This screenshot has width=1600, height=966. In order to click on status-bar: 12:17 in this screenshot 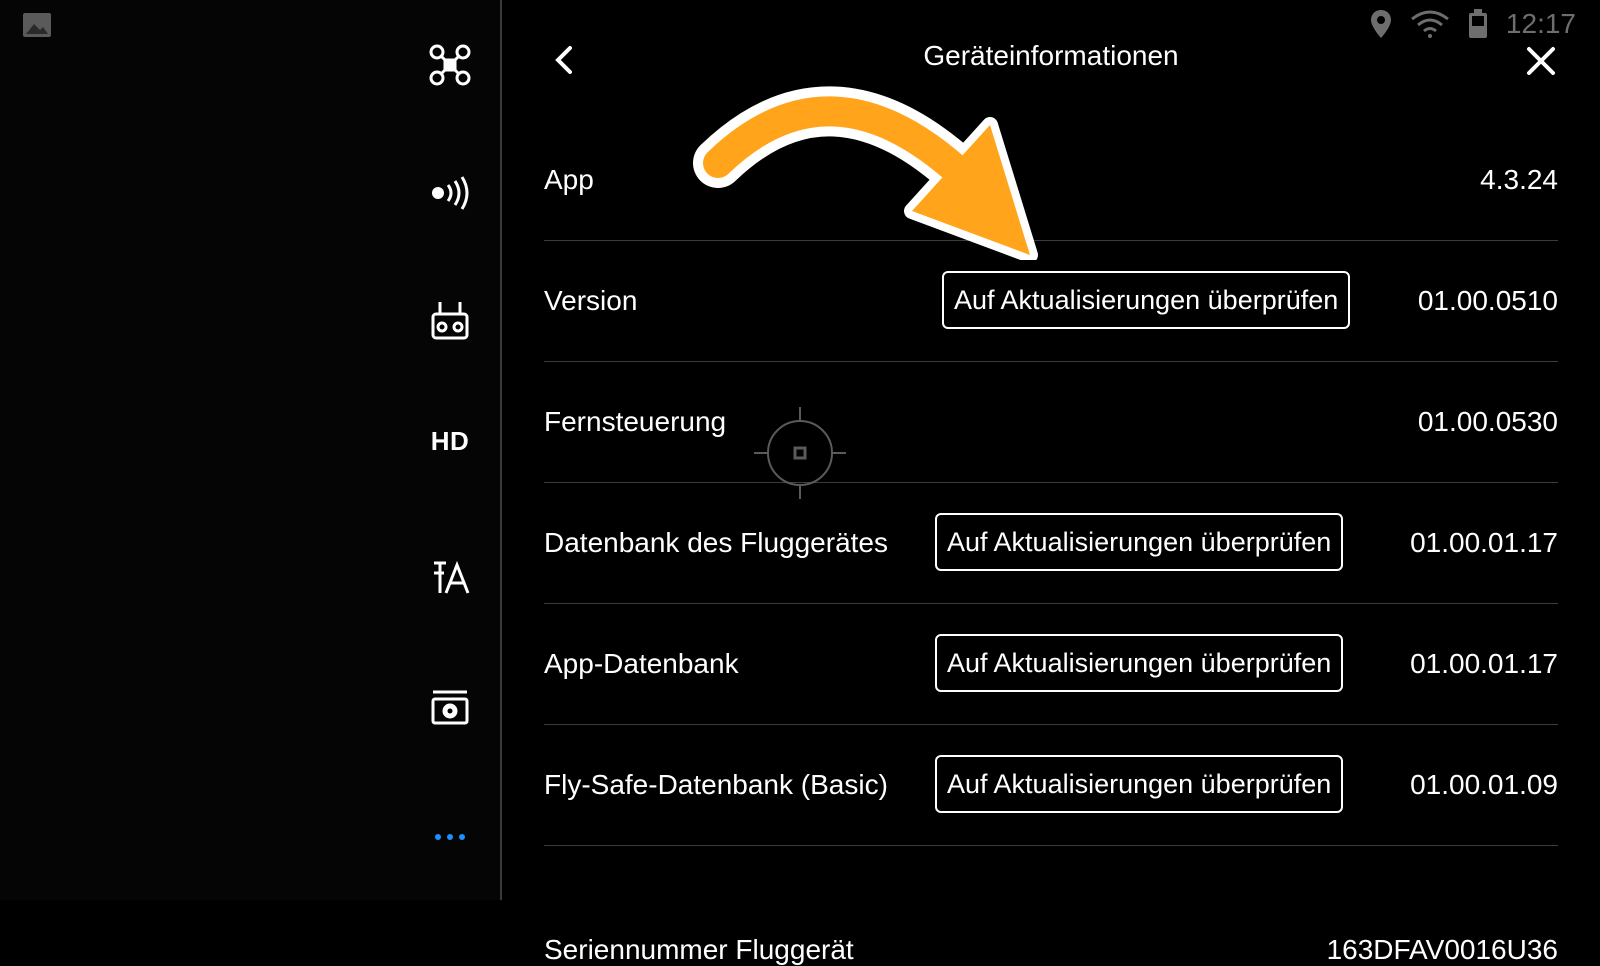, I will do `click(1473, 24)`.